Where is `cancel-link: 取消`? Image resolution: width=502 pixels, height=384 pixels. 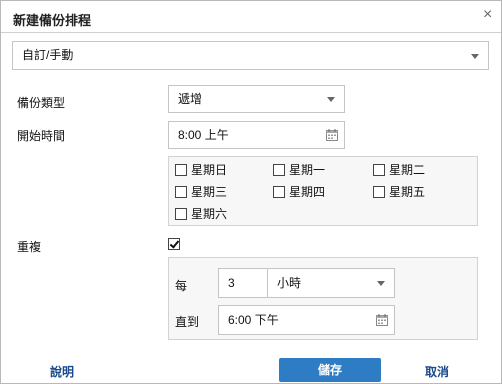 cancel-link: 取消 is located at coordinates (437, 371).